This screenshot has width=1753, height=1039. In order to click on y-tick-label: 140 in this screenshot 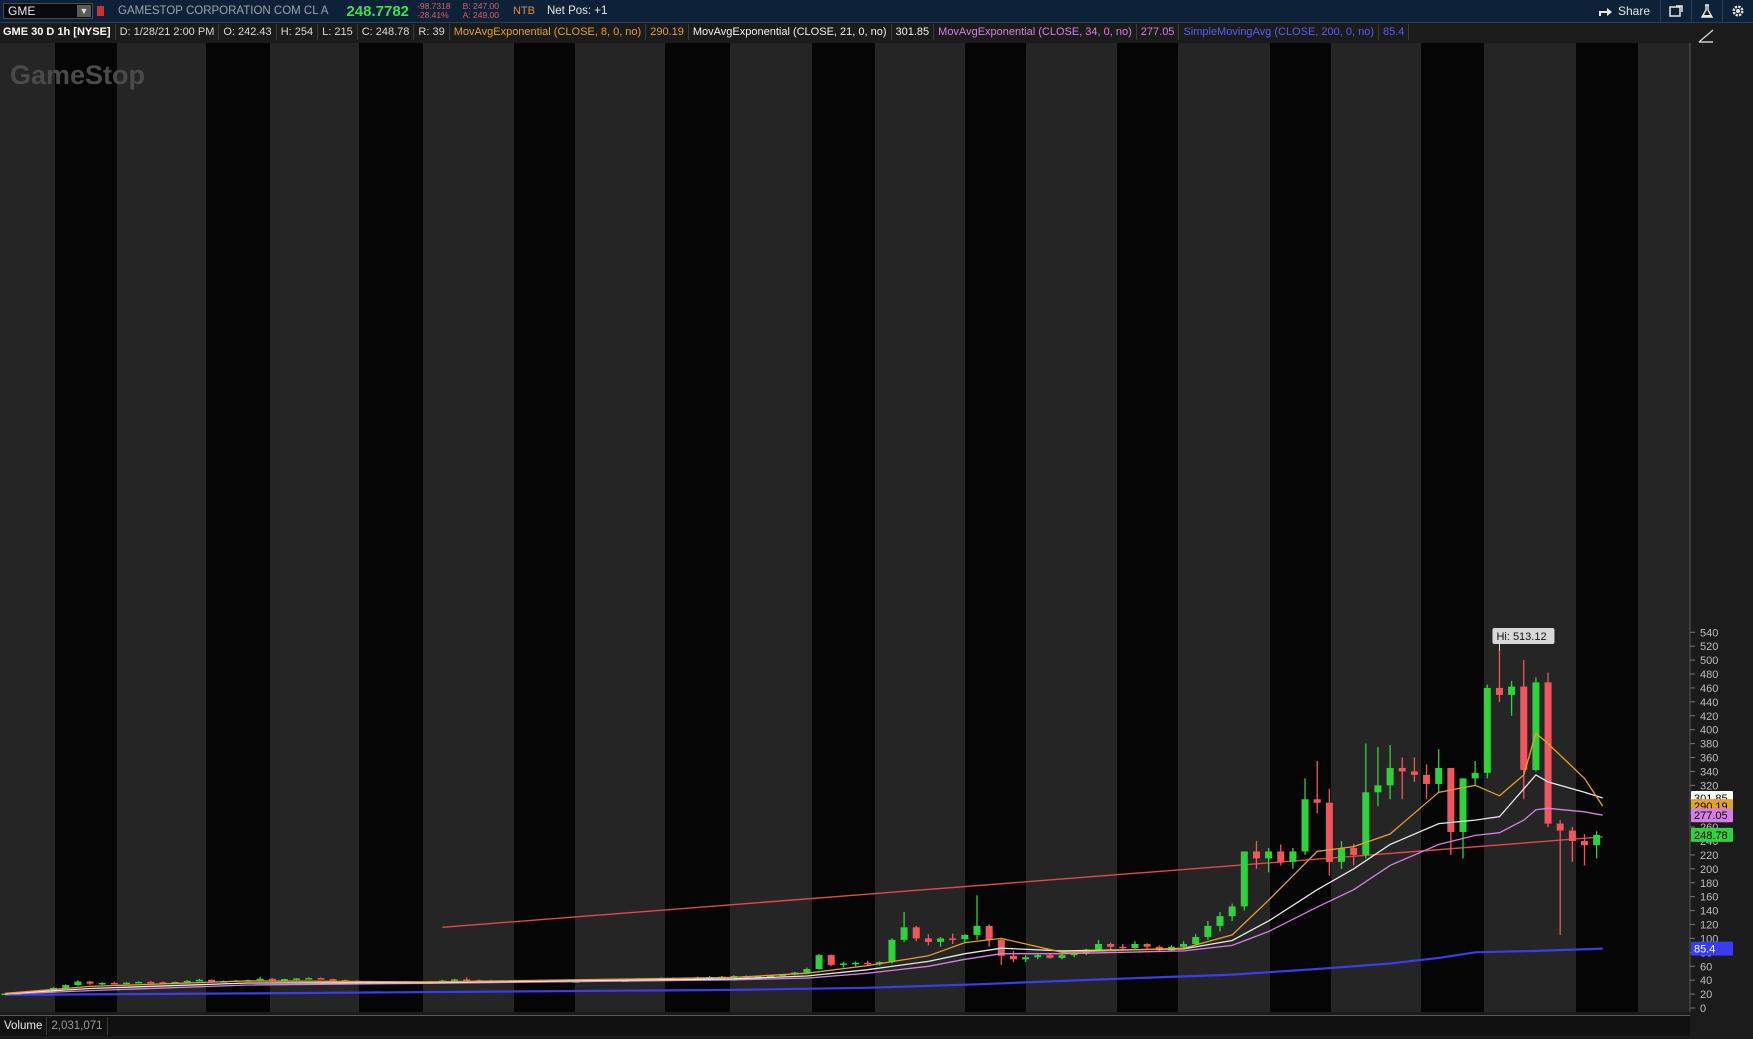, I will do `click(1709, 912)`.